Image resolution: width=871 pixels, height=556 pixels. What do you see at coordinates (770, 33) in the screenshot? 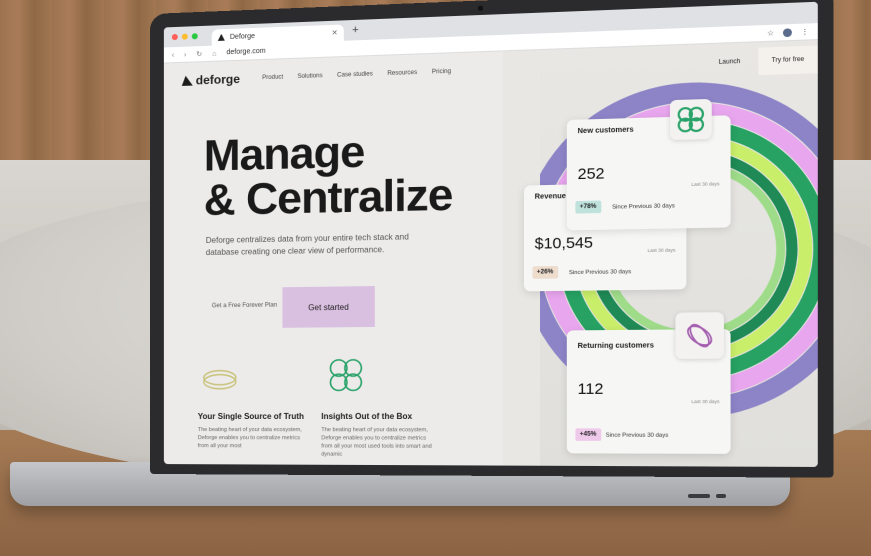
I see `bookmark-star-icon: ☆` at bounding box center [770, 33].